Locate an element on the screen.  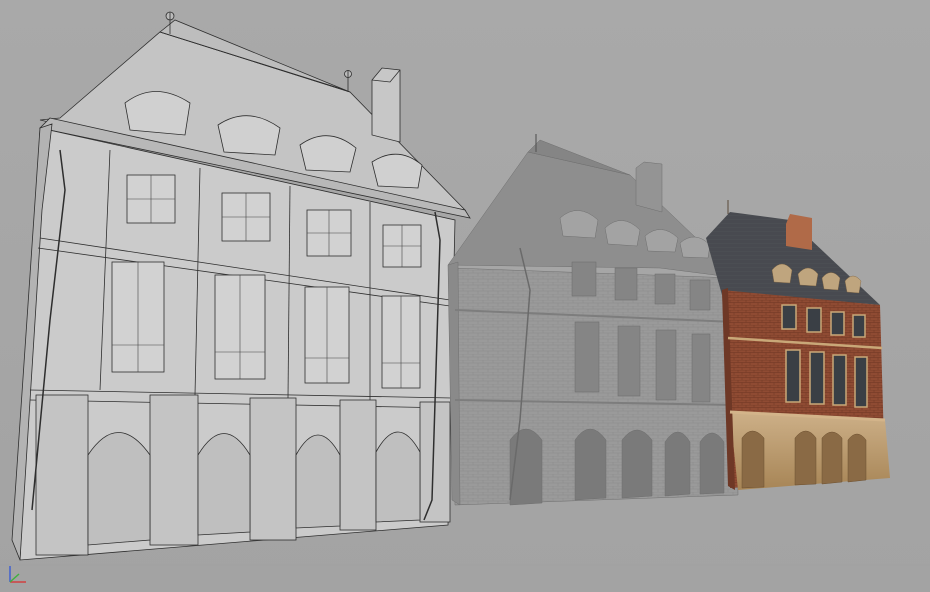
building-textured is located at coordinates (798, 345).